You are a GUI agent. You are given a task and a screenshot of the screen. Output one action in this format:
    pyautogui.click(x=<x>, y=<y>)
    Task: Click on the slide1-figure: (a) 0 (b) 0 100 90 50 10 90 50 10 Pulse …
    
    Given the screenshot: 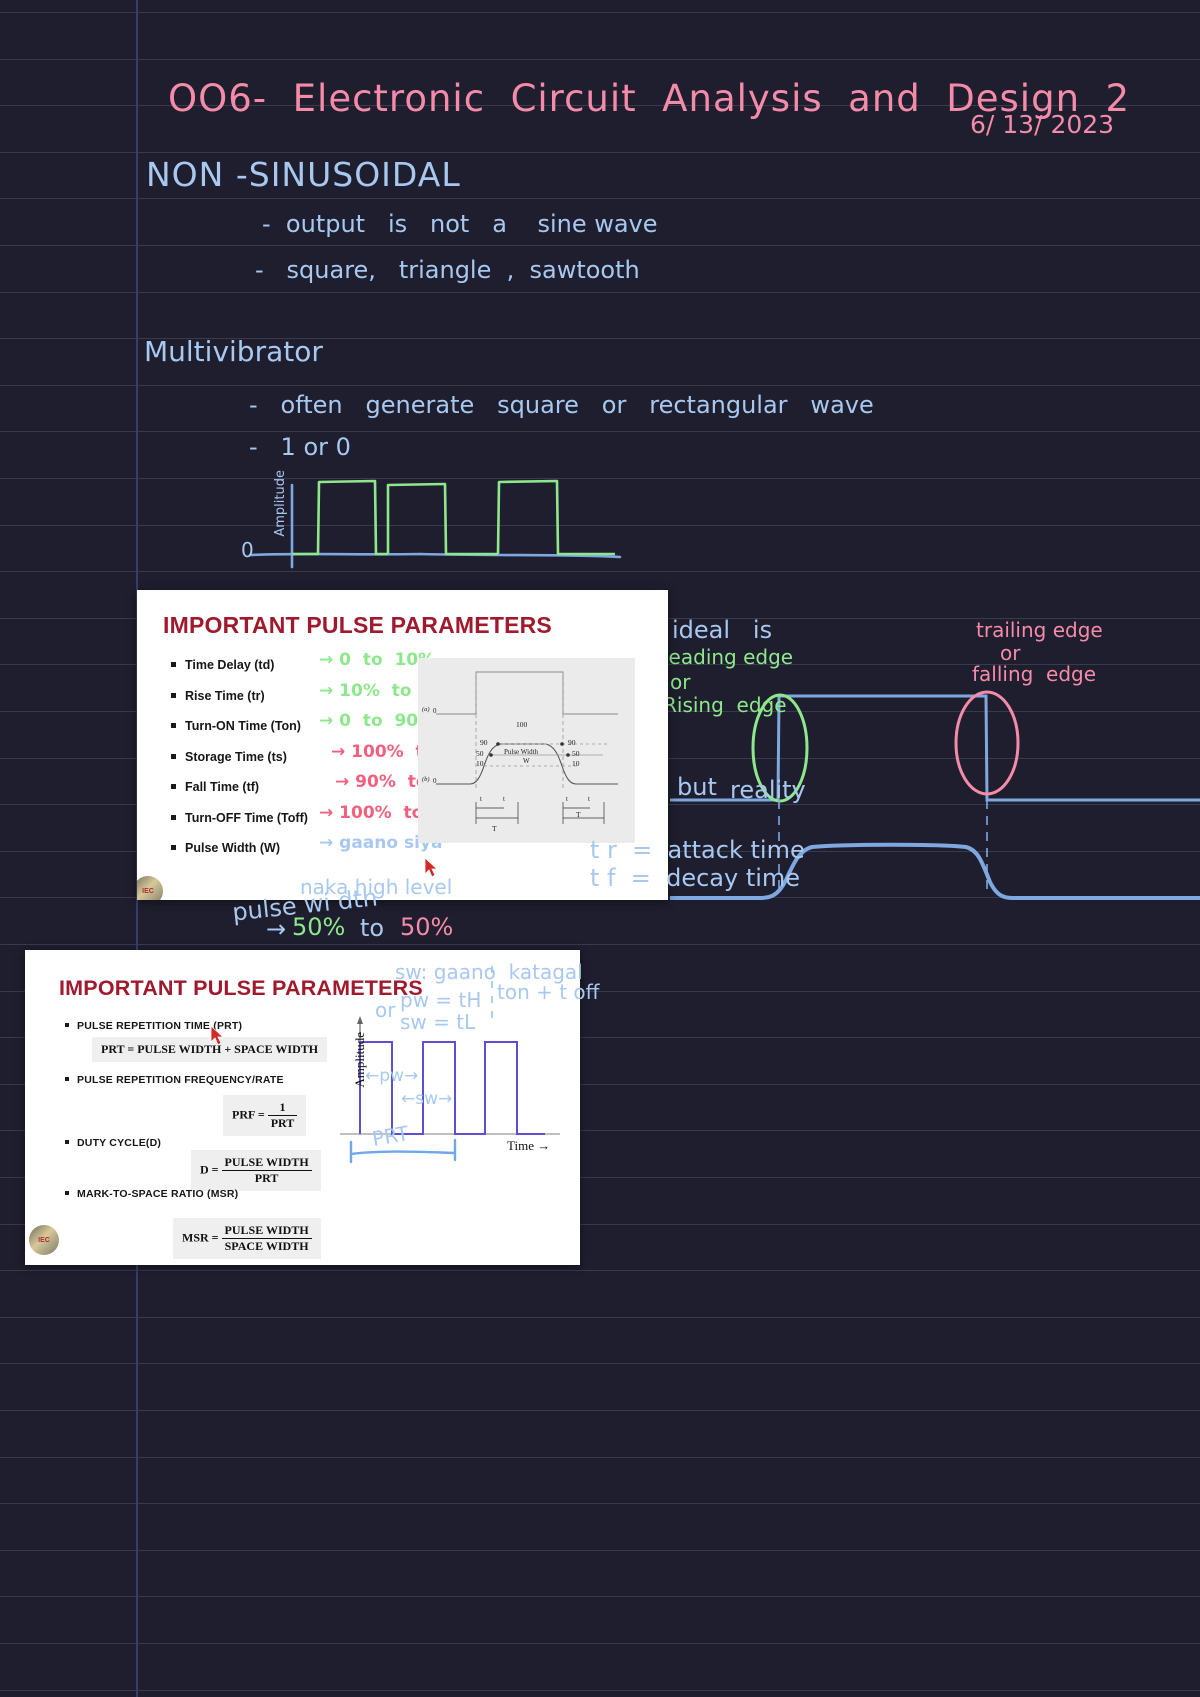 What is the action you would take?
    pyautogui.click(x=526, y=750)
    